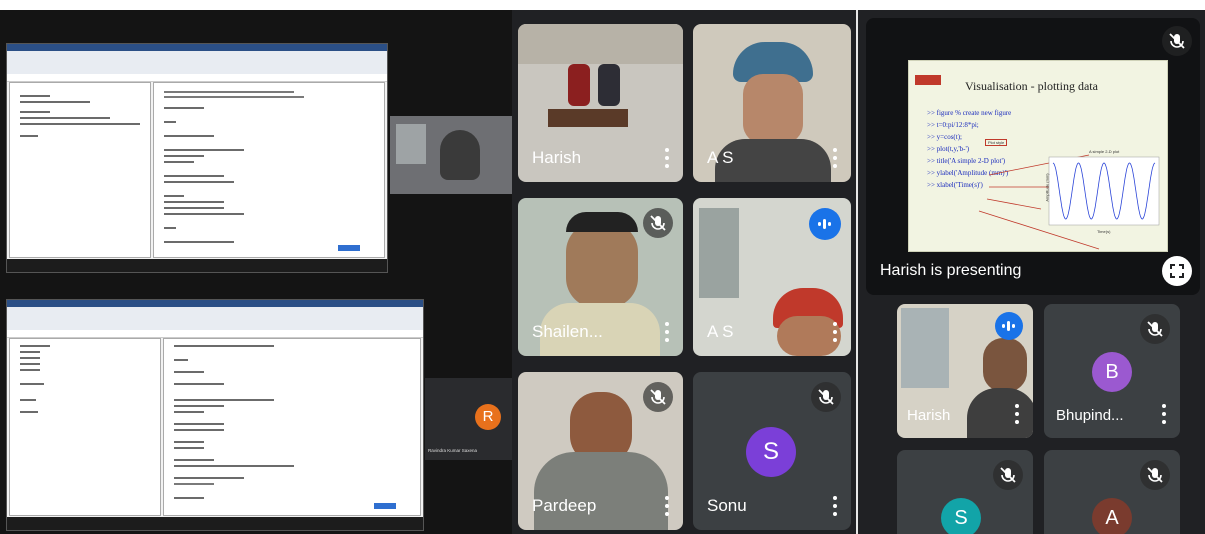 The width and height of the screenshot is (1205, 534). Describe the element at coordinates (772, 103) in the screenshot. I see `tile-a-s-1: A S` at that location.